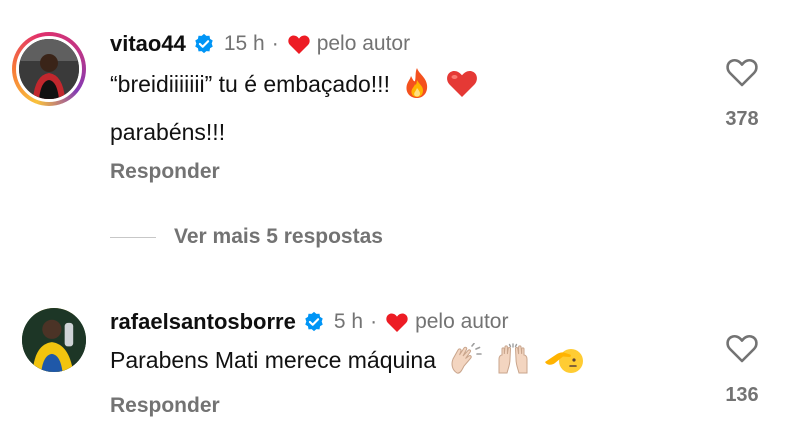 This screenshot has width=800, height=443. I want to click on like-count: 136, so click(742, 395).